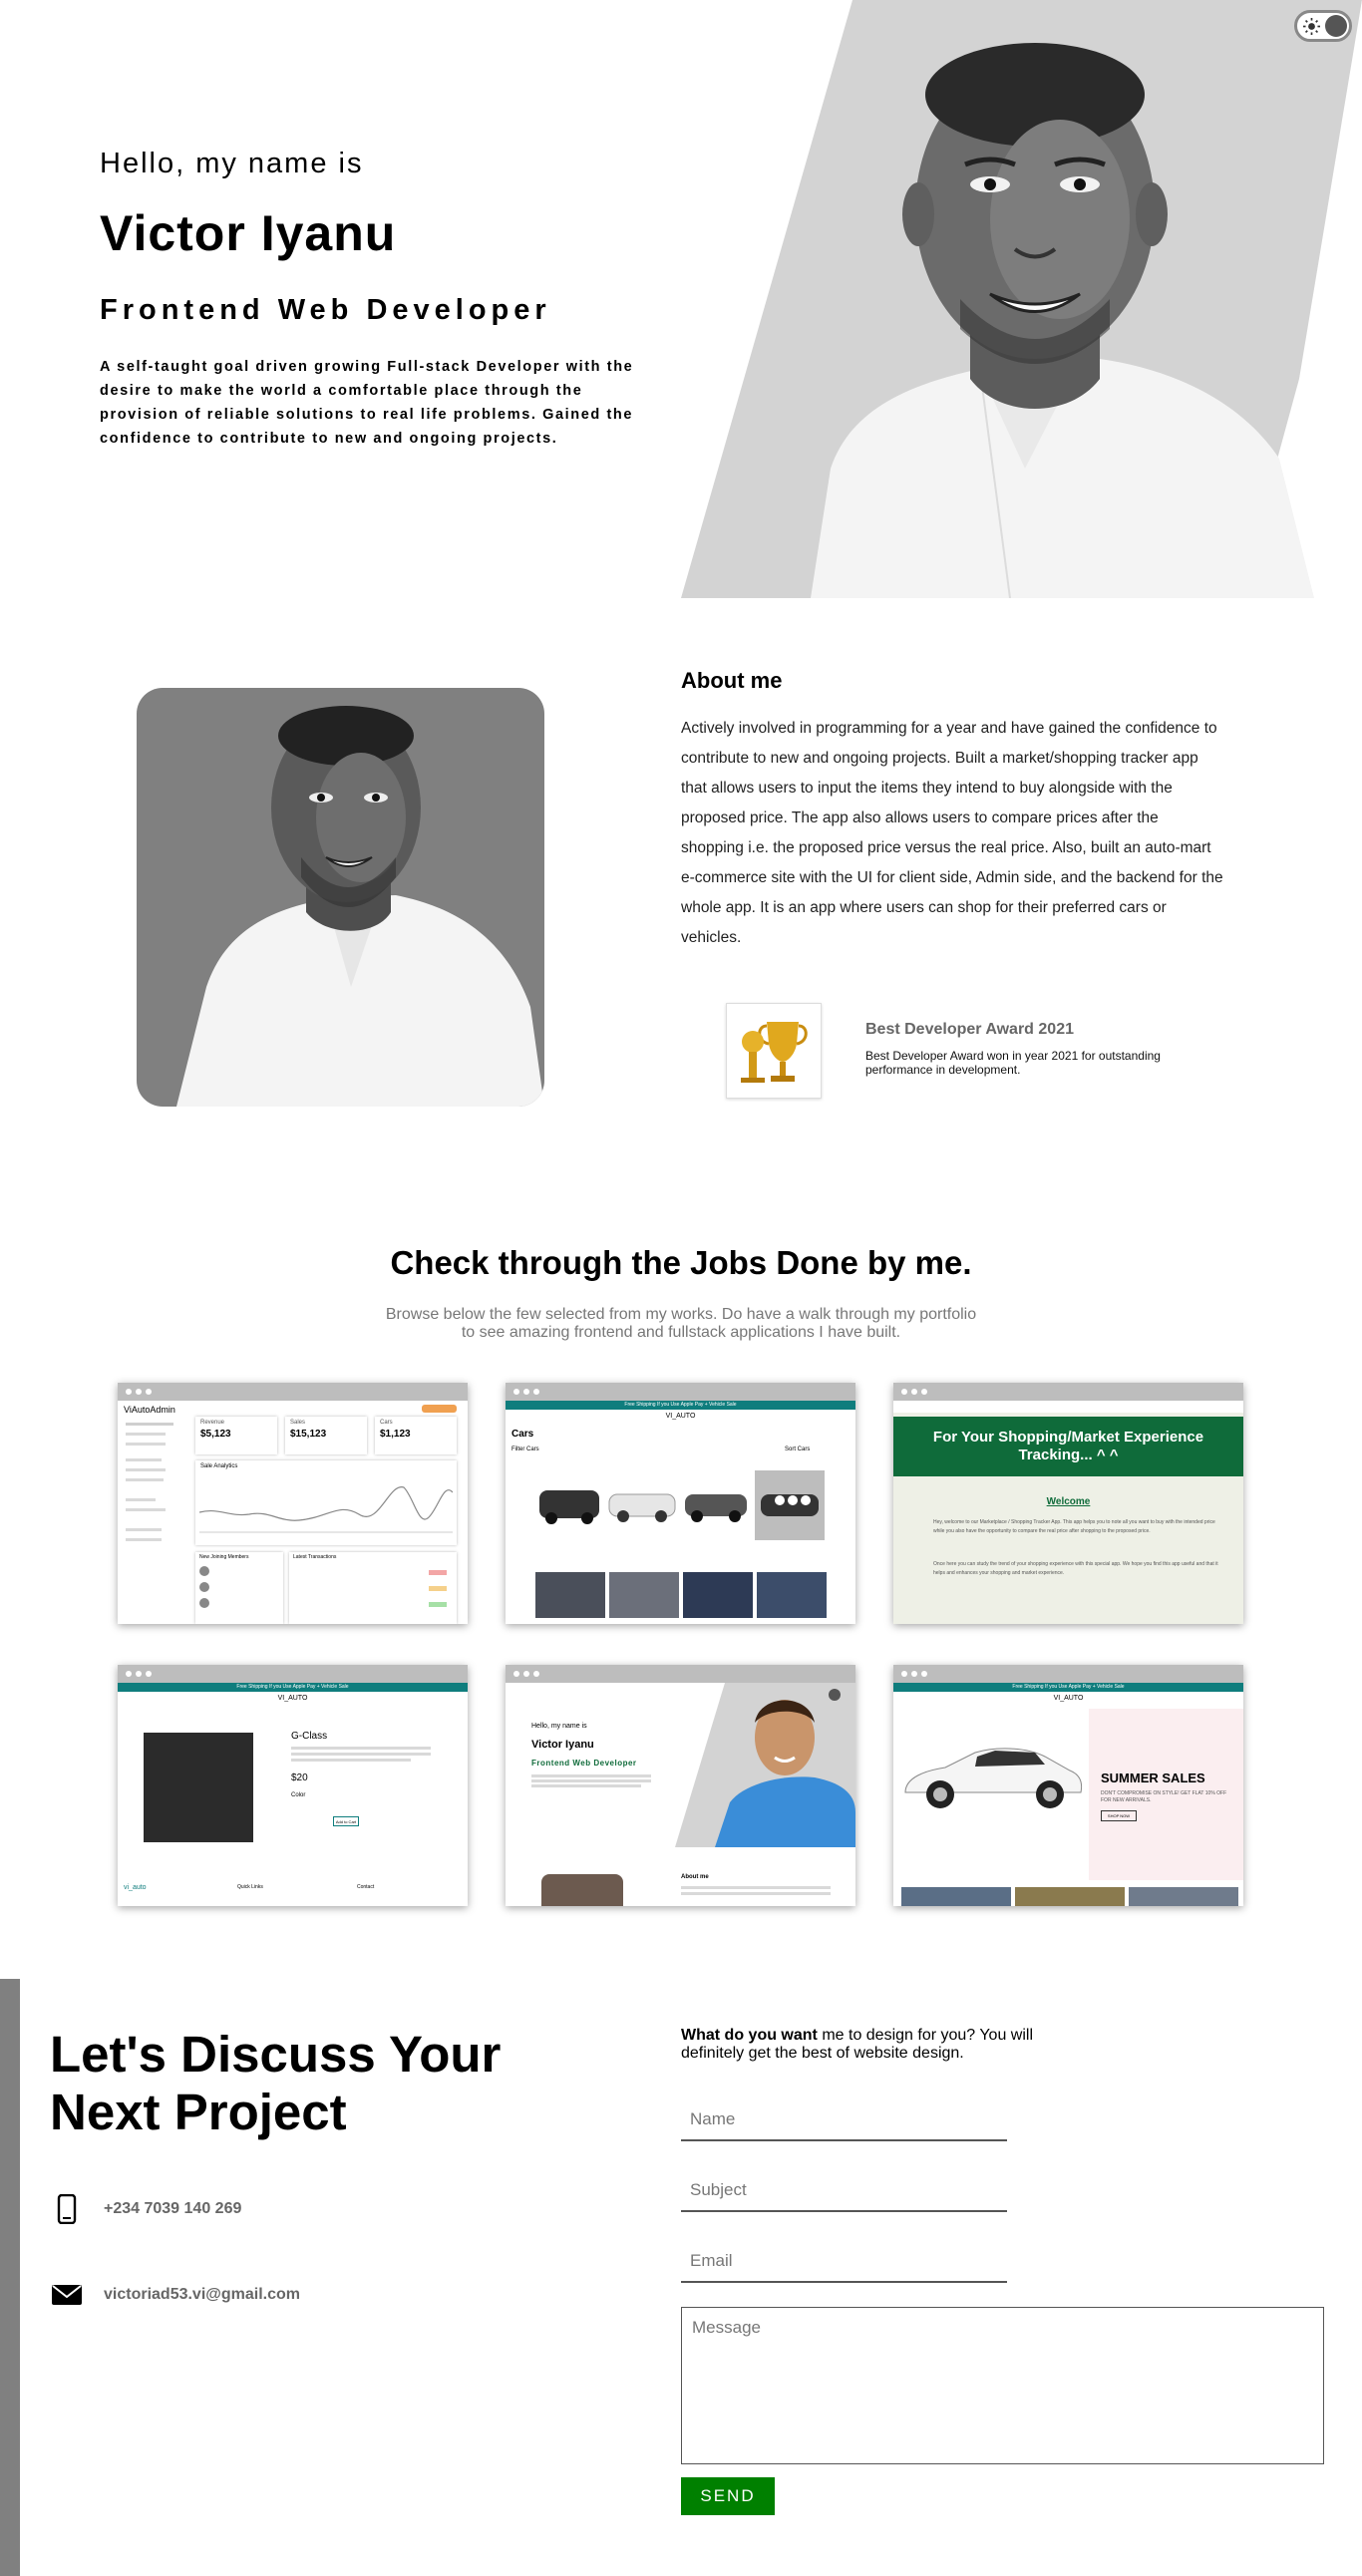 The height and width of the screenshot is (2576, 1362). Describe the element at coordinates (215, 1434) in the screenshot. I see `stat-value: $5,123` at that location.